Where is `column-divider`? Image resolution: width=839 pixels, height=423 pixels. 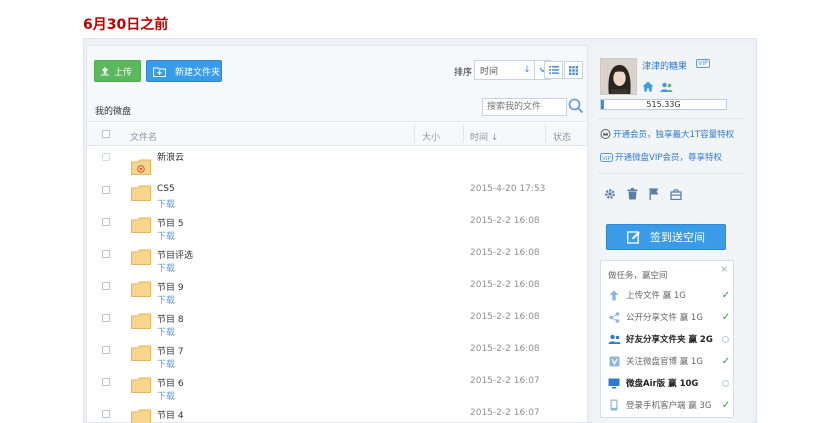 column-divider is located at coordinates (545, 134).